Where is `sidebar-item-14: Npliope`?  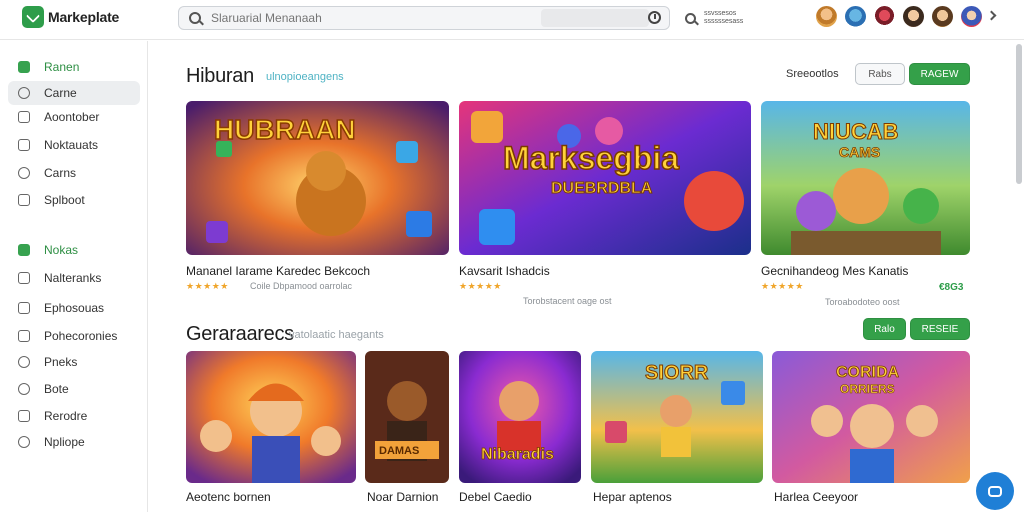 sidebar-item-14: Npliope is located at coordinates (74, 442).